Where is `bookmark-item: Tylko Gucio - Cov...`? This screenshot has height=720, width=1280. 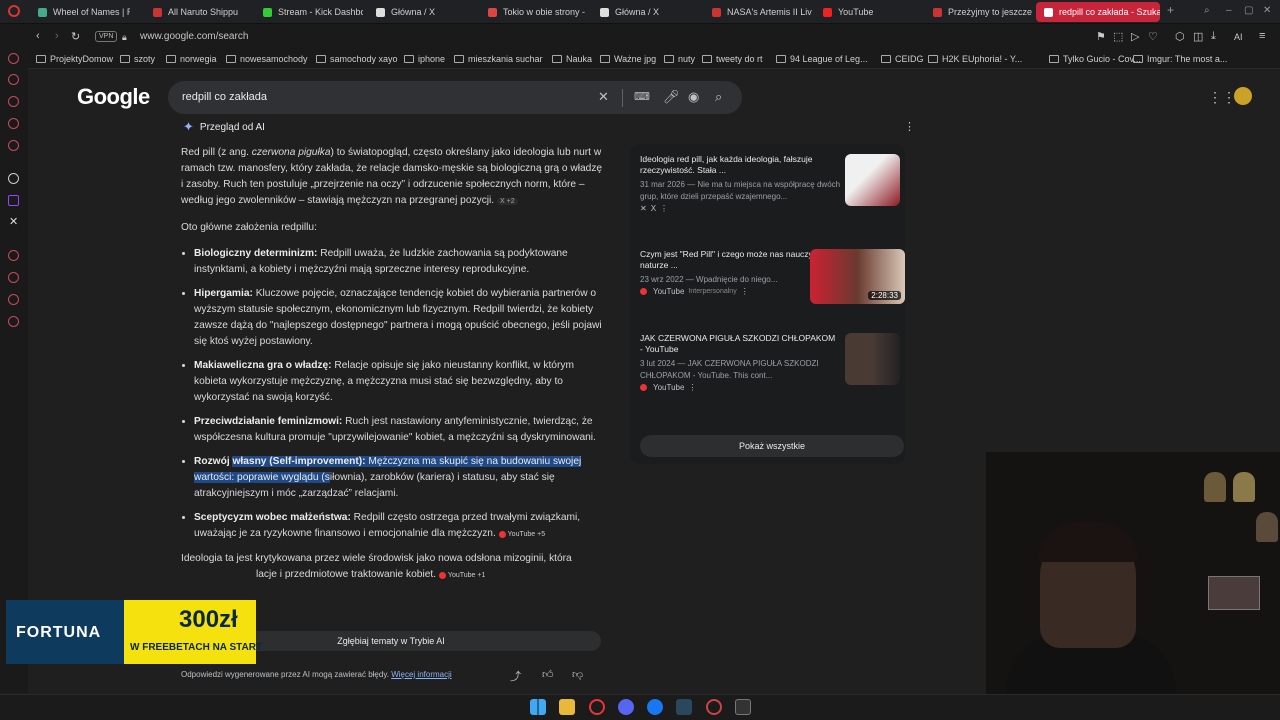 bookmark-item: Tylko Gucio - Cov... is located at coordinates (1095, 59).